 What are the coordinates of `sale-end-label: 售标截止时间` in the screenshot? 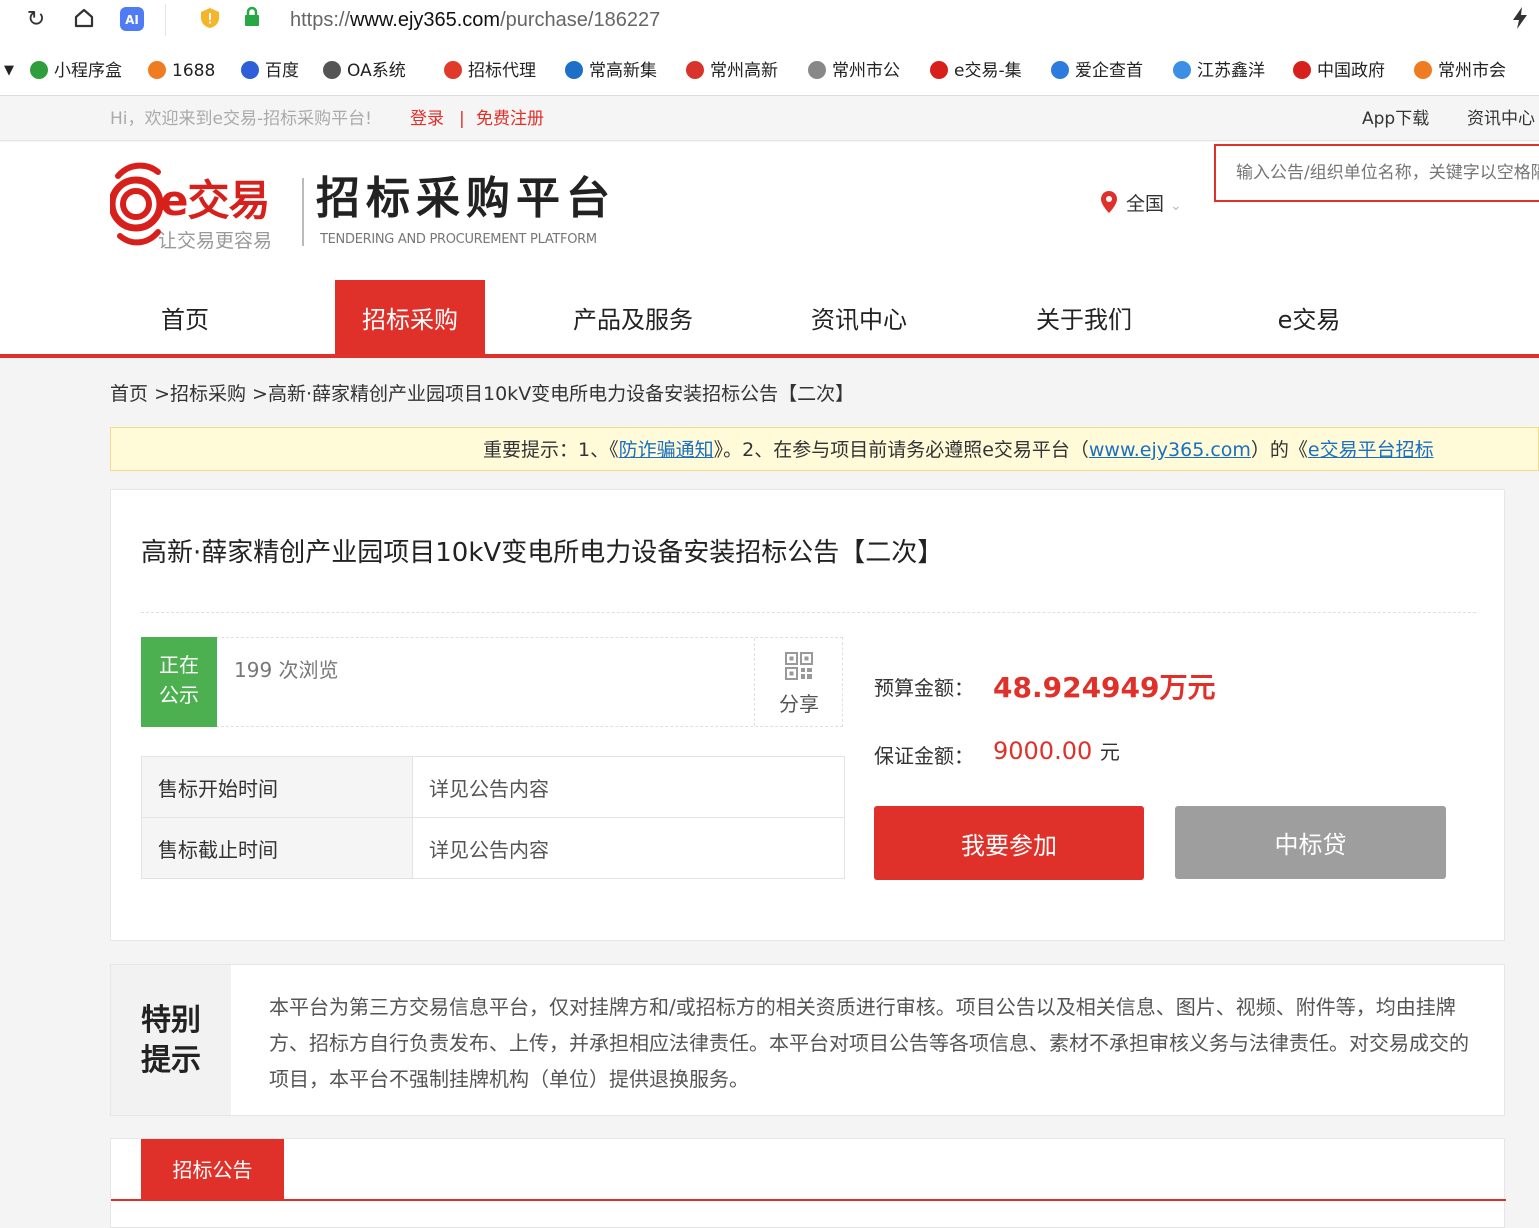 It's located at (277, 848).